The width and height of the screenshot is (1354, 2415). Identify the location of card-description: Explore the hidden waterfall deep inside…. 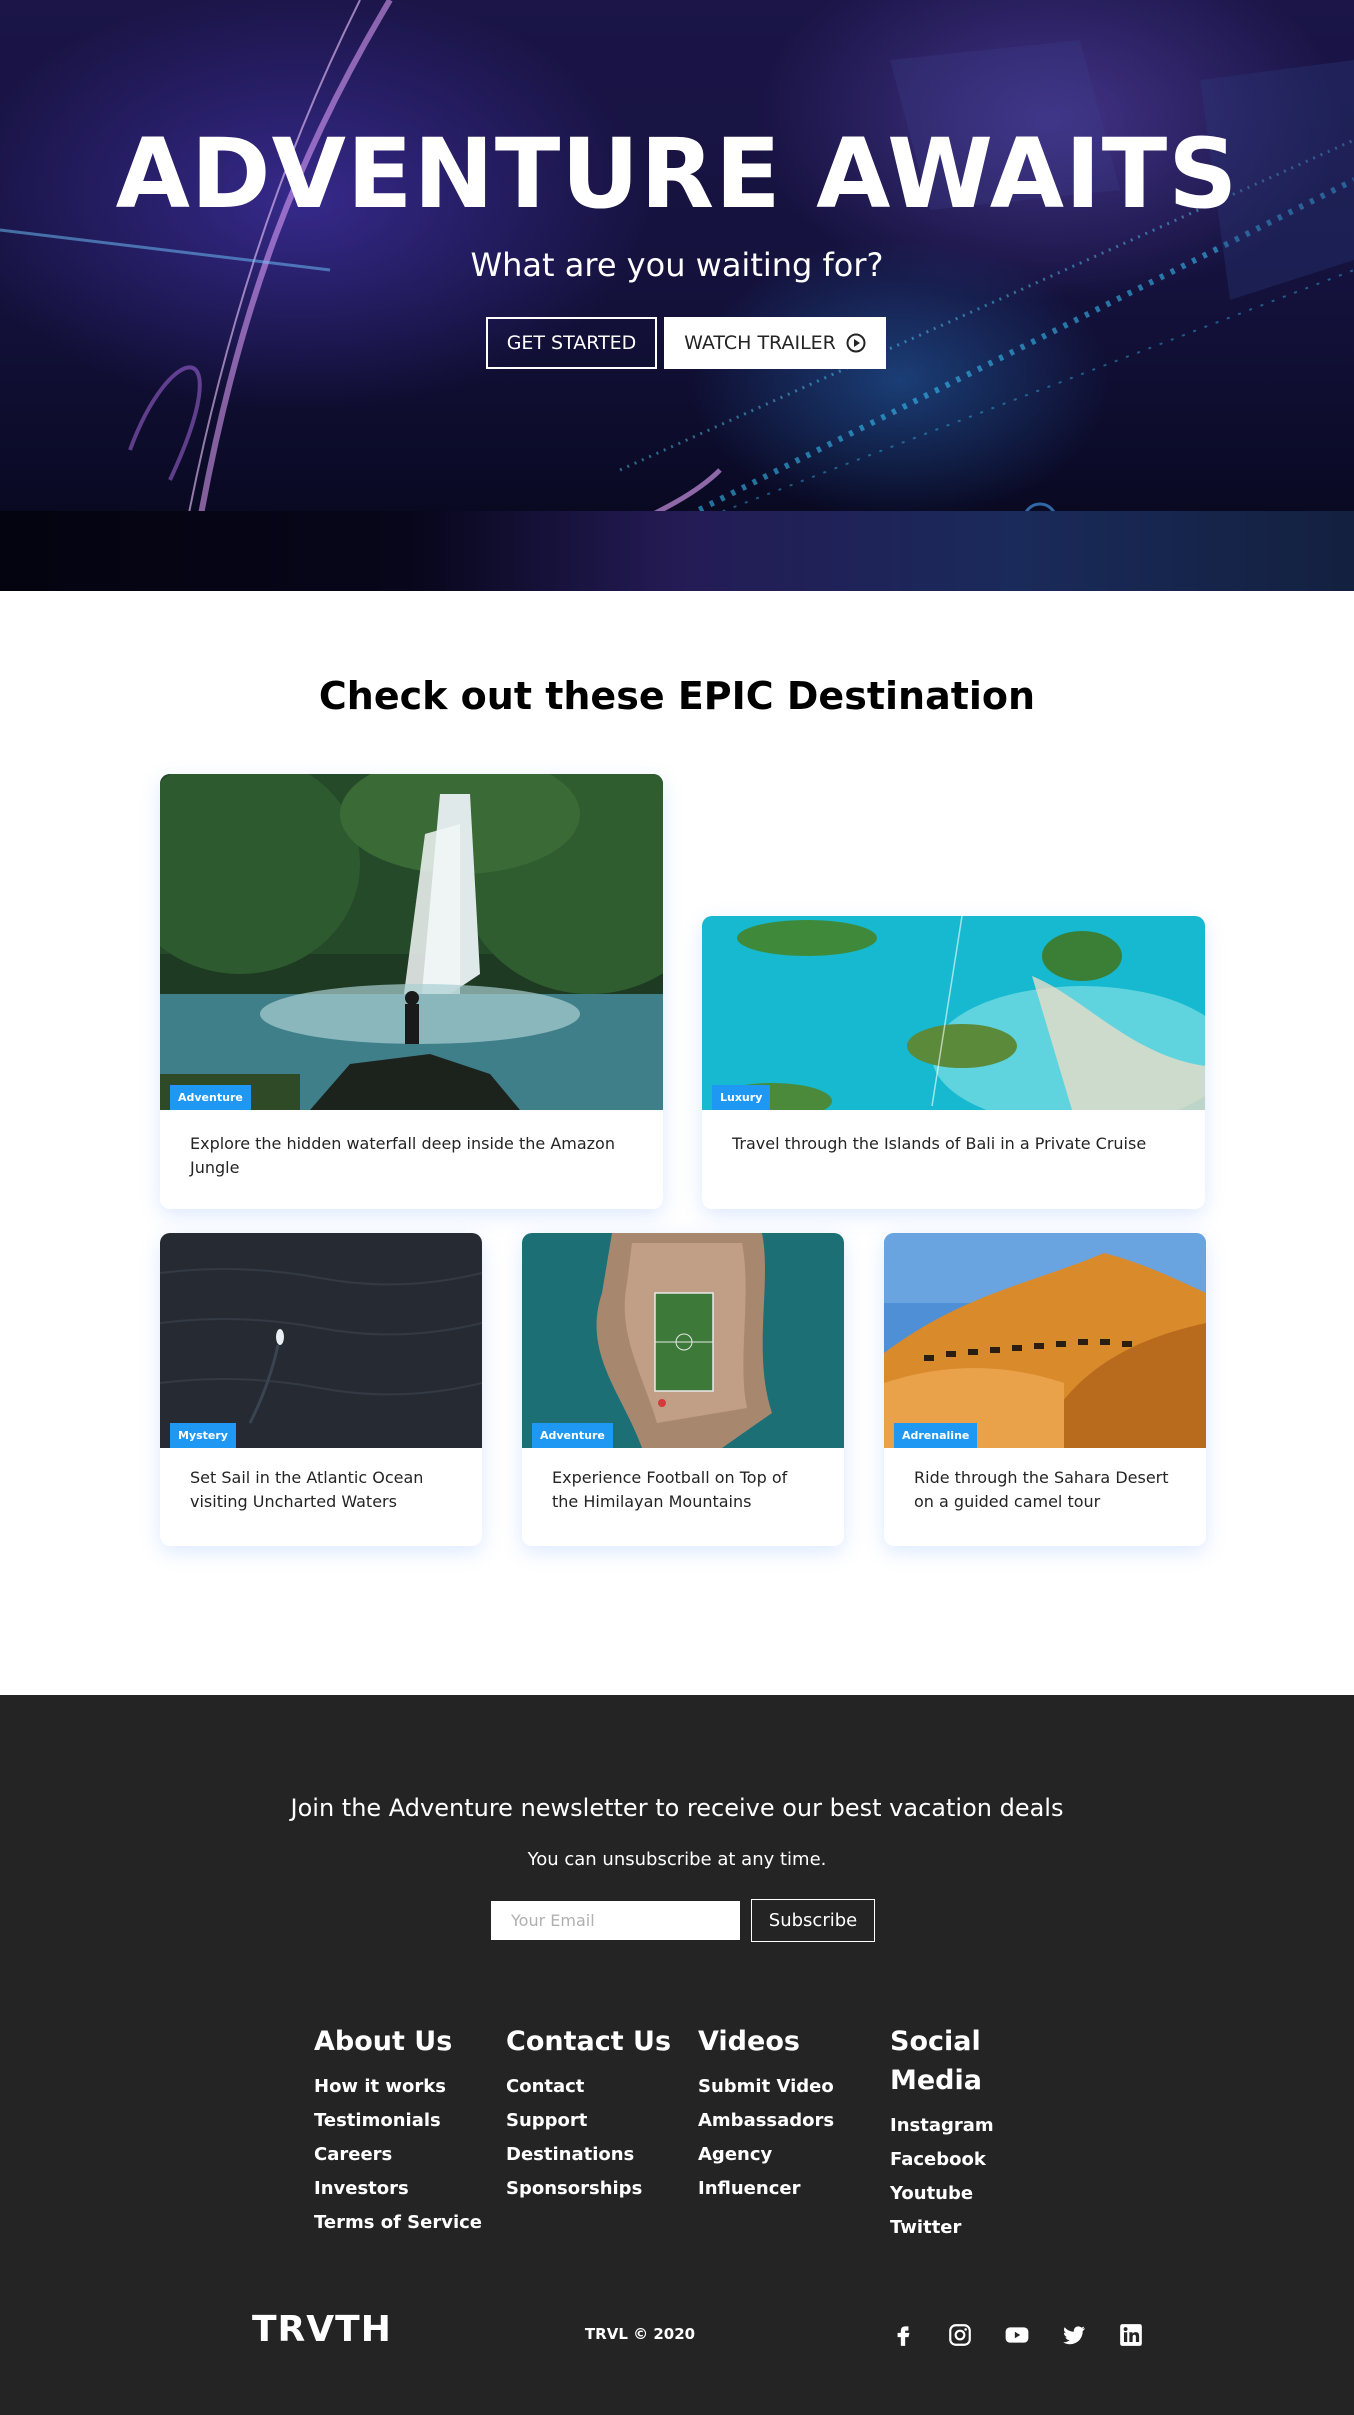
(402, 1155).